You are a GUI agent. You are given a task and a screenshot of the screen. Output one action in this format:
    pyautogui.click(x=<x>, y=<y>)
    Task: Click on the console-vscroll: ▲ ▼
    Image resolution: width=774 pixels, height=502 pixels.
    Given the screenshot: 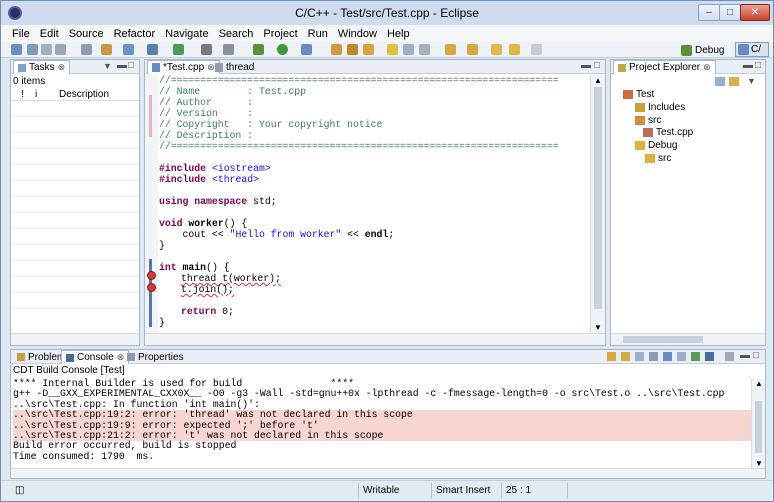 What is the action you would take?
    pyautogui.click(x=758, y=423)
    